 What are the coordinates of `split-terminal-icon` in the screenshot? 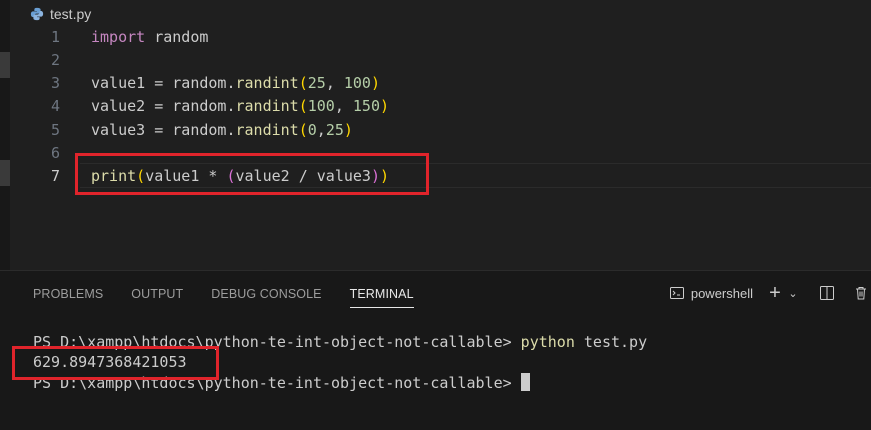 It's located at (827, 293).